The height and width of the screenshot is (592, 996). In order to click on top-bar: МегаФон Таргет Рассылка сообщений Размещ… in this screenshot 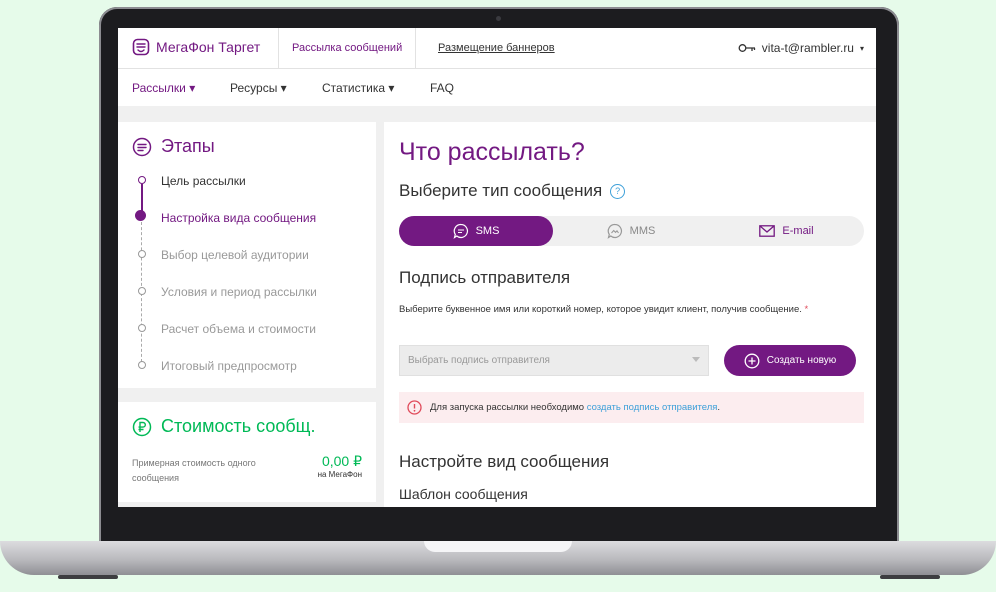, I will do `click(497, 48)`.